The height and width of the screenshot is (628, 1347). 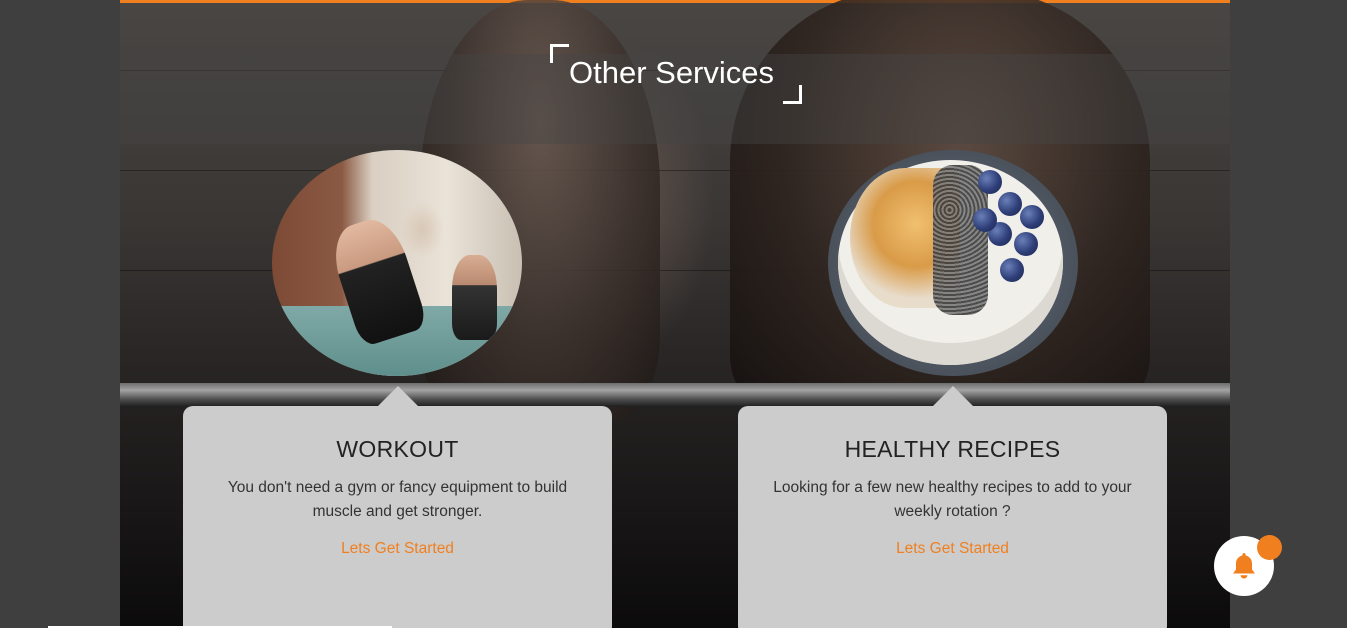 I want to click on workout-image, so click(x=397, y=263).